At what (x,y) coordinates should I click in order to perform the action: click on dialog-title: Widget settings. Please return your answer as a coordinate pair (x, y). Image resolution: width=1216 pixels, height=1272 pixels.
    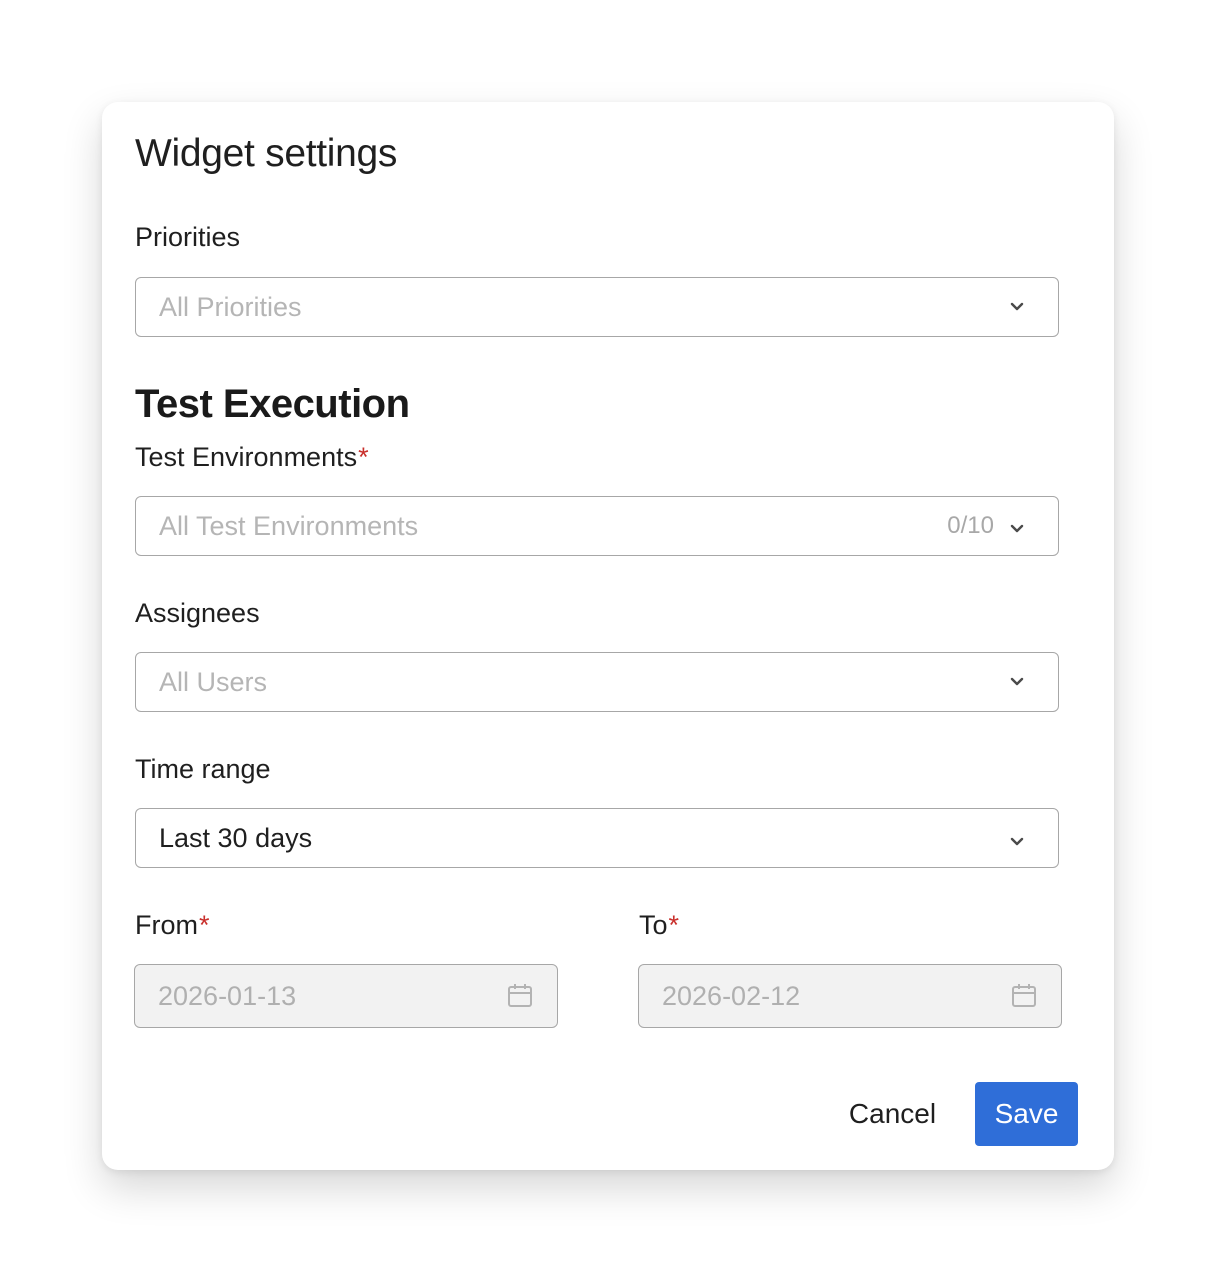
    Looking at the image, I should click on (266, 153).